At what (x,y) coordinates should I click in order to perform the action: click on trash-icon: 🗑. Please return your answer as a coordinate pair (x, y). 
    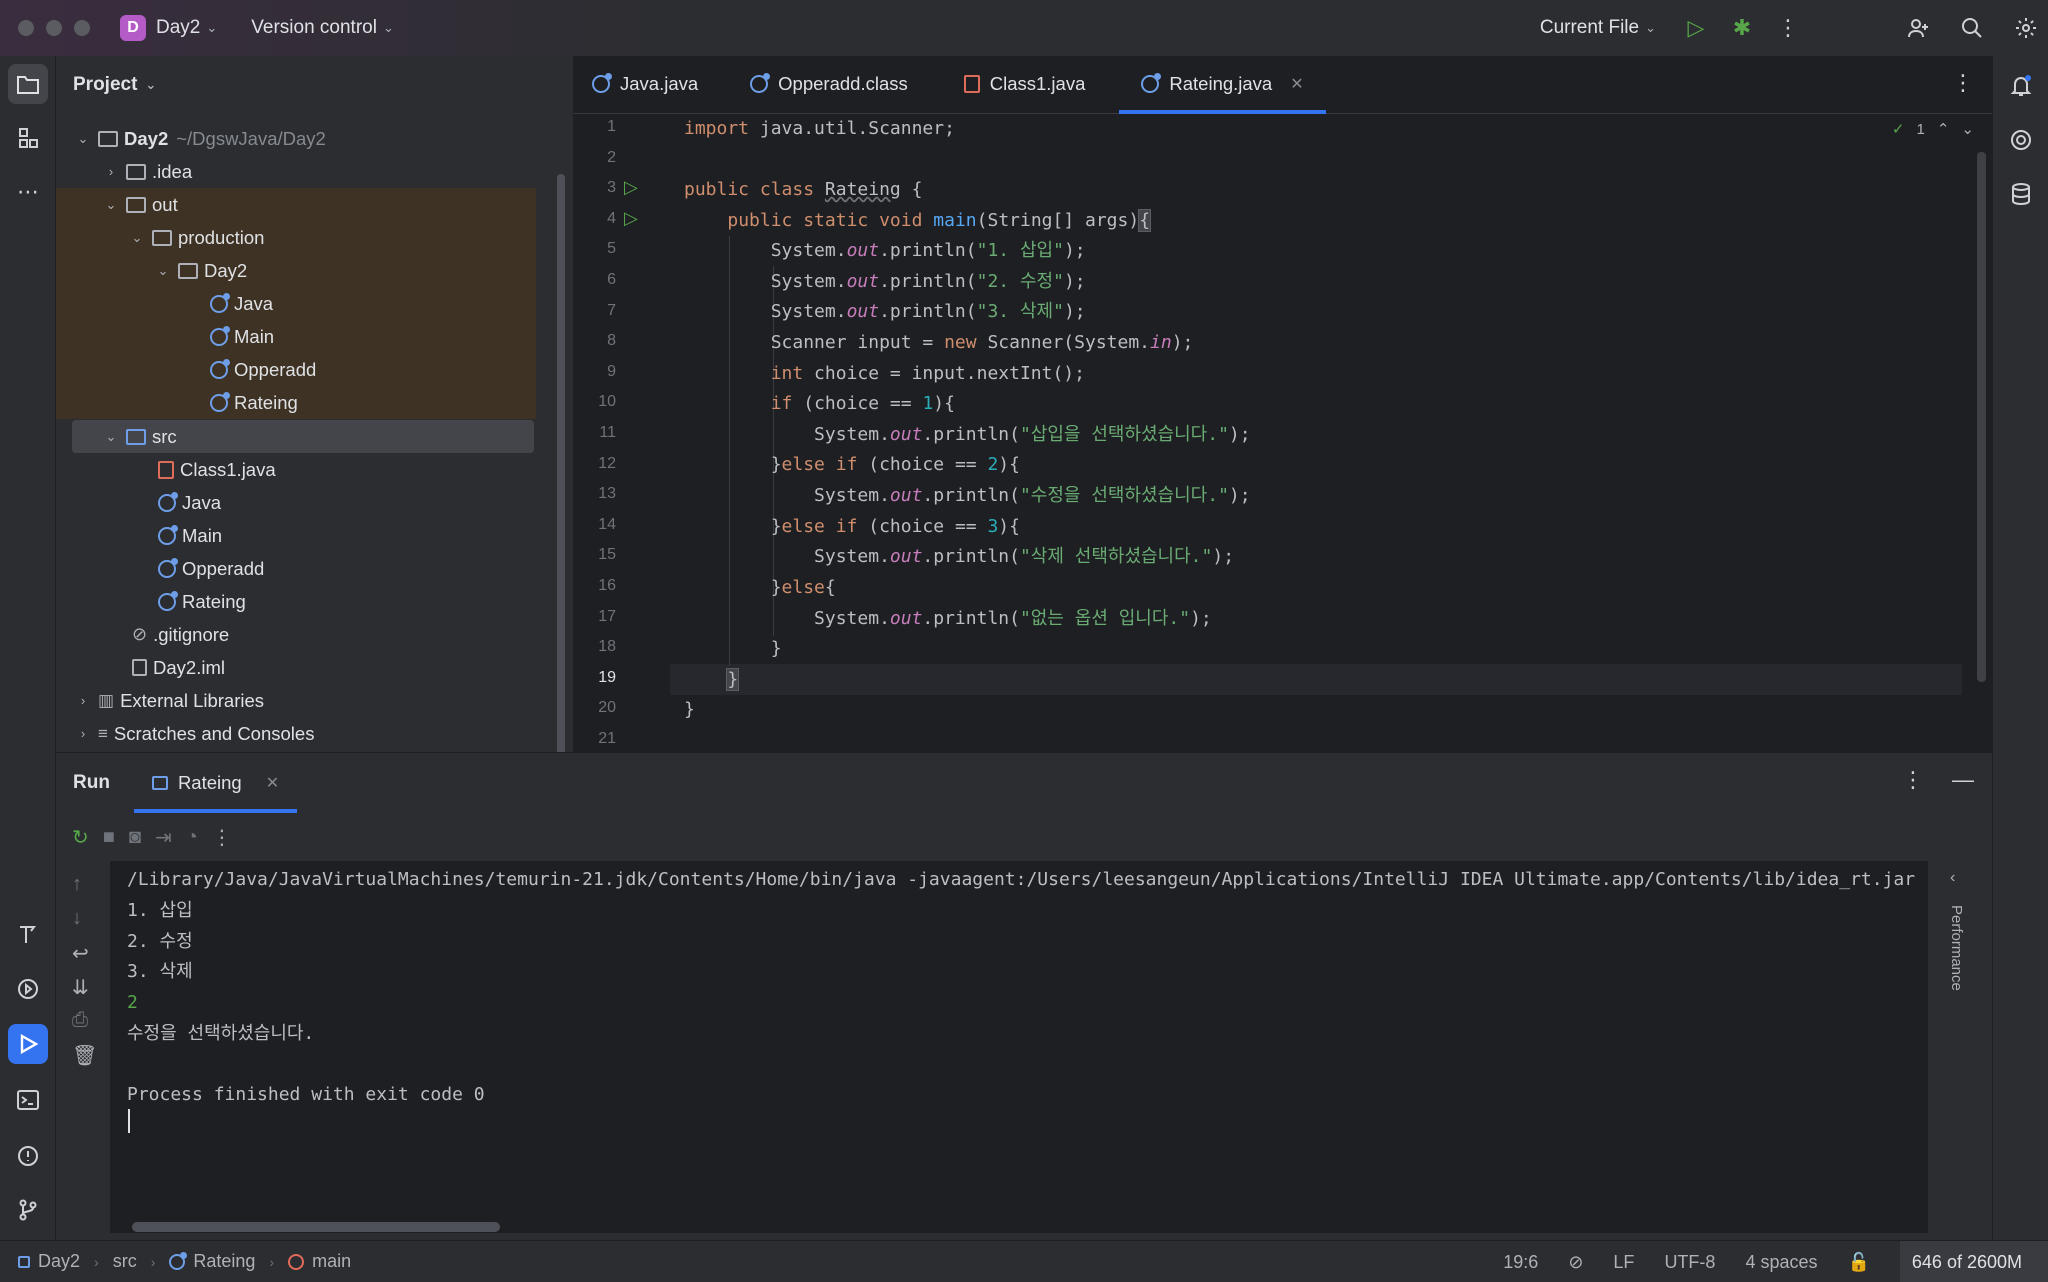
    Looking at the image, I should click on (84, 1055).